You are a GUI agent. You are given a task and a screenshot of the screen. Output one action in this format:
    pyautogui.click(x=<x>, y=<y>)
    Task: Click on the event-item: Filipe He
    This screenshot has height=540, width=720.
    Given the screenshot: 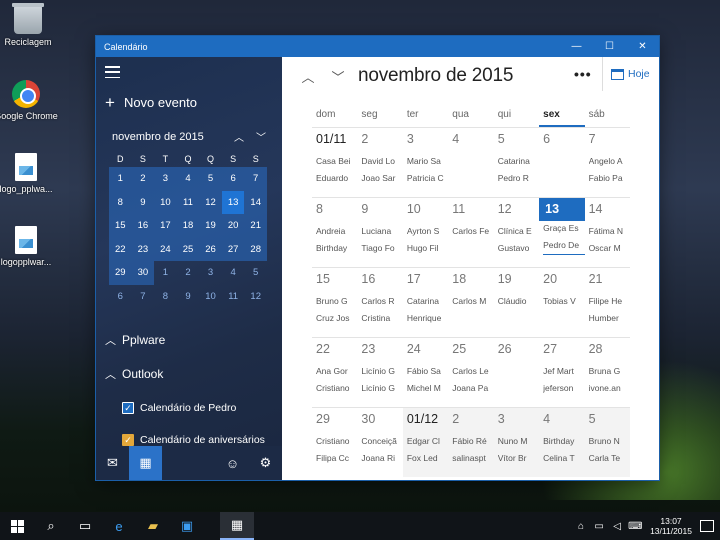 What is the action you would take?
    pyautogui.click(x=609, y=302)
    